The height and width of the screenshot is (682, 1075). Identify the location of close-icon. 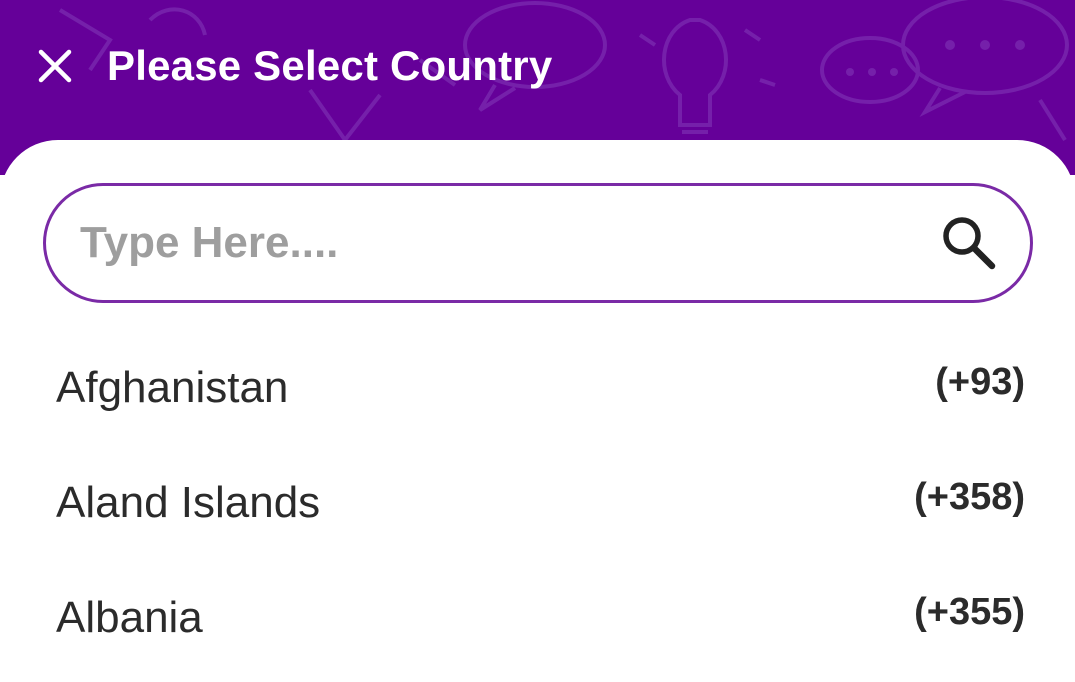
(55, 66).